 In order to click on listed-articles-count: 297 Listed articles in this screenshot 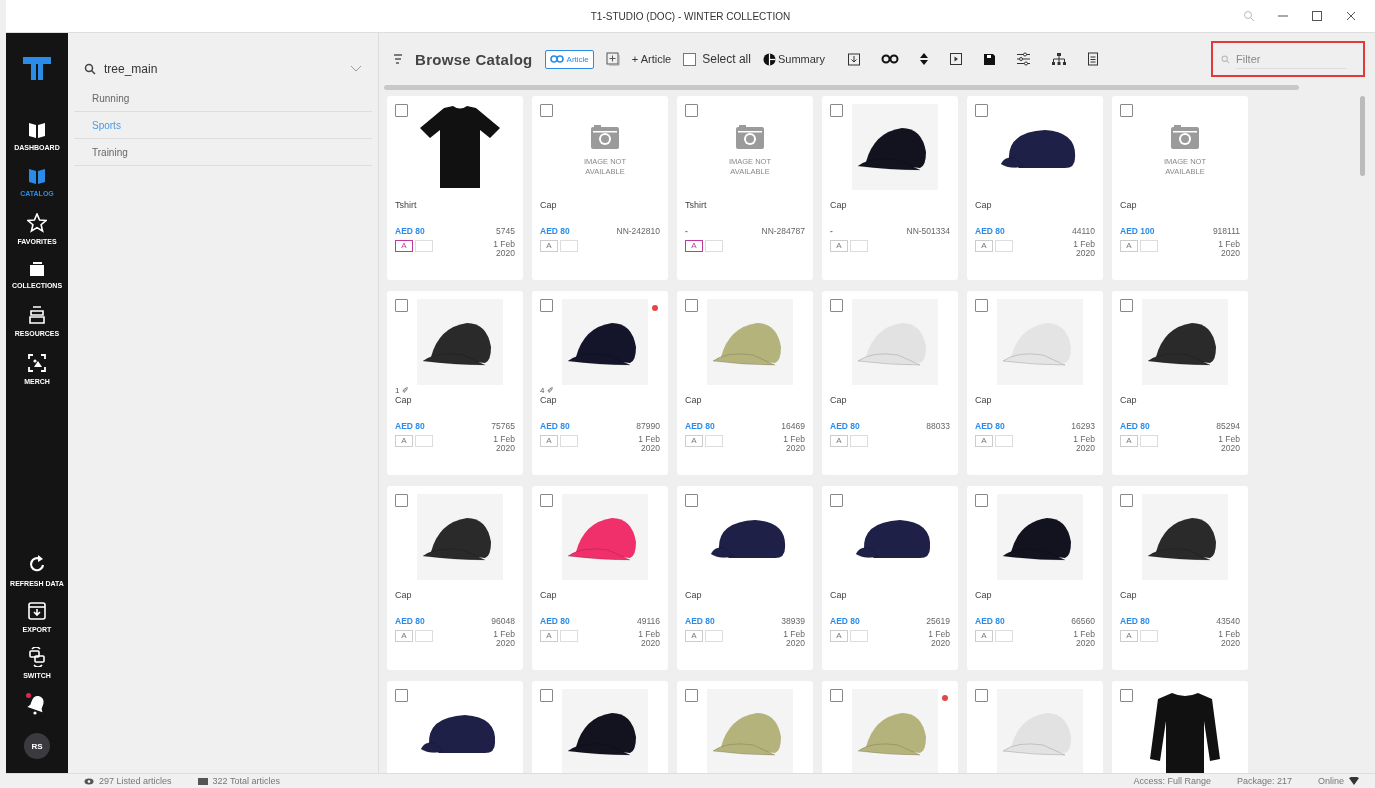, I will do `click(128, 781)`.